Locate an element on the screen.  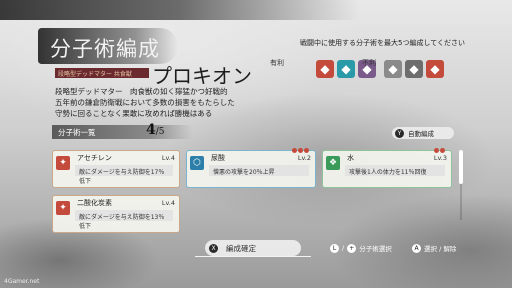
water-icon: ◆ is located at coordinates (346, 69).